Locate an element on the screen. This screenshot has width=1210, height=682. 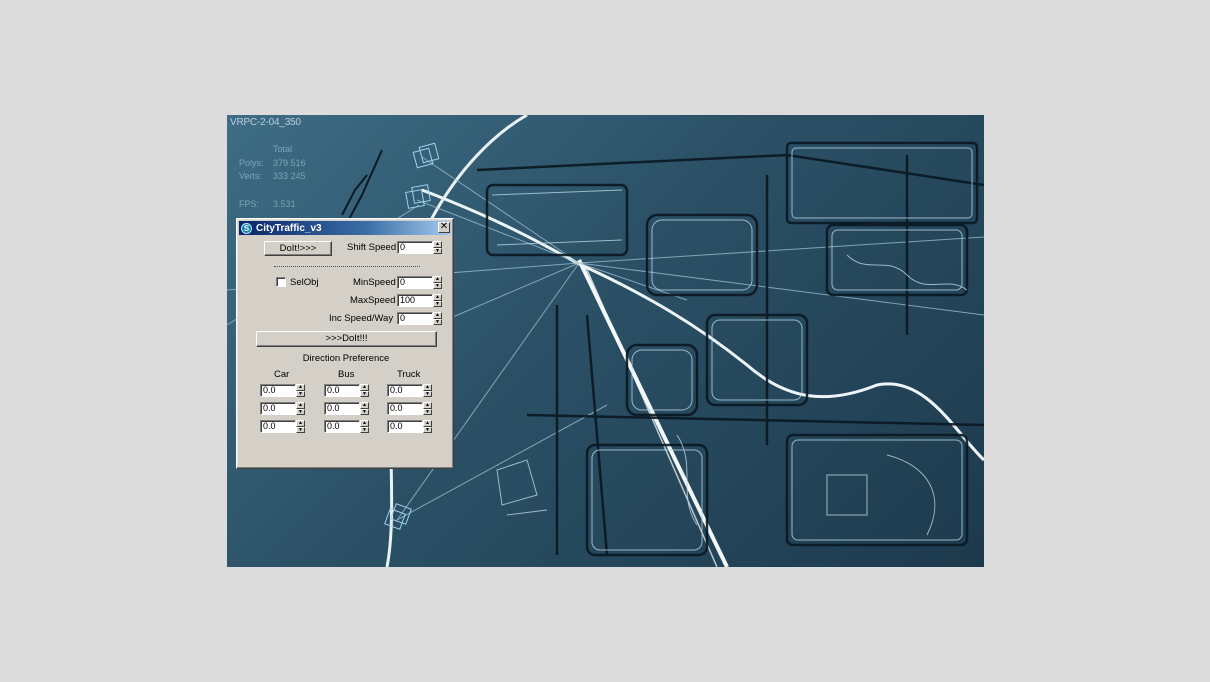
inc-speed-field: 0 is located at coordinates (415, 318).